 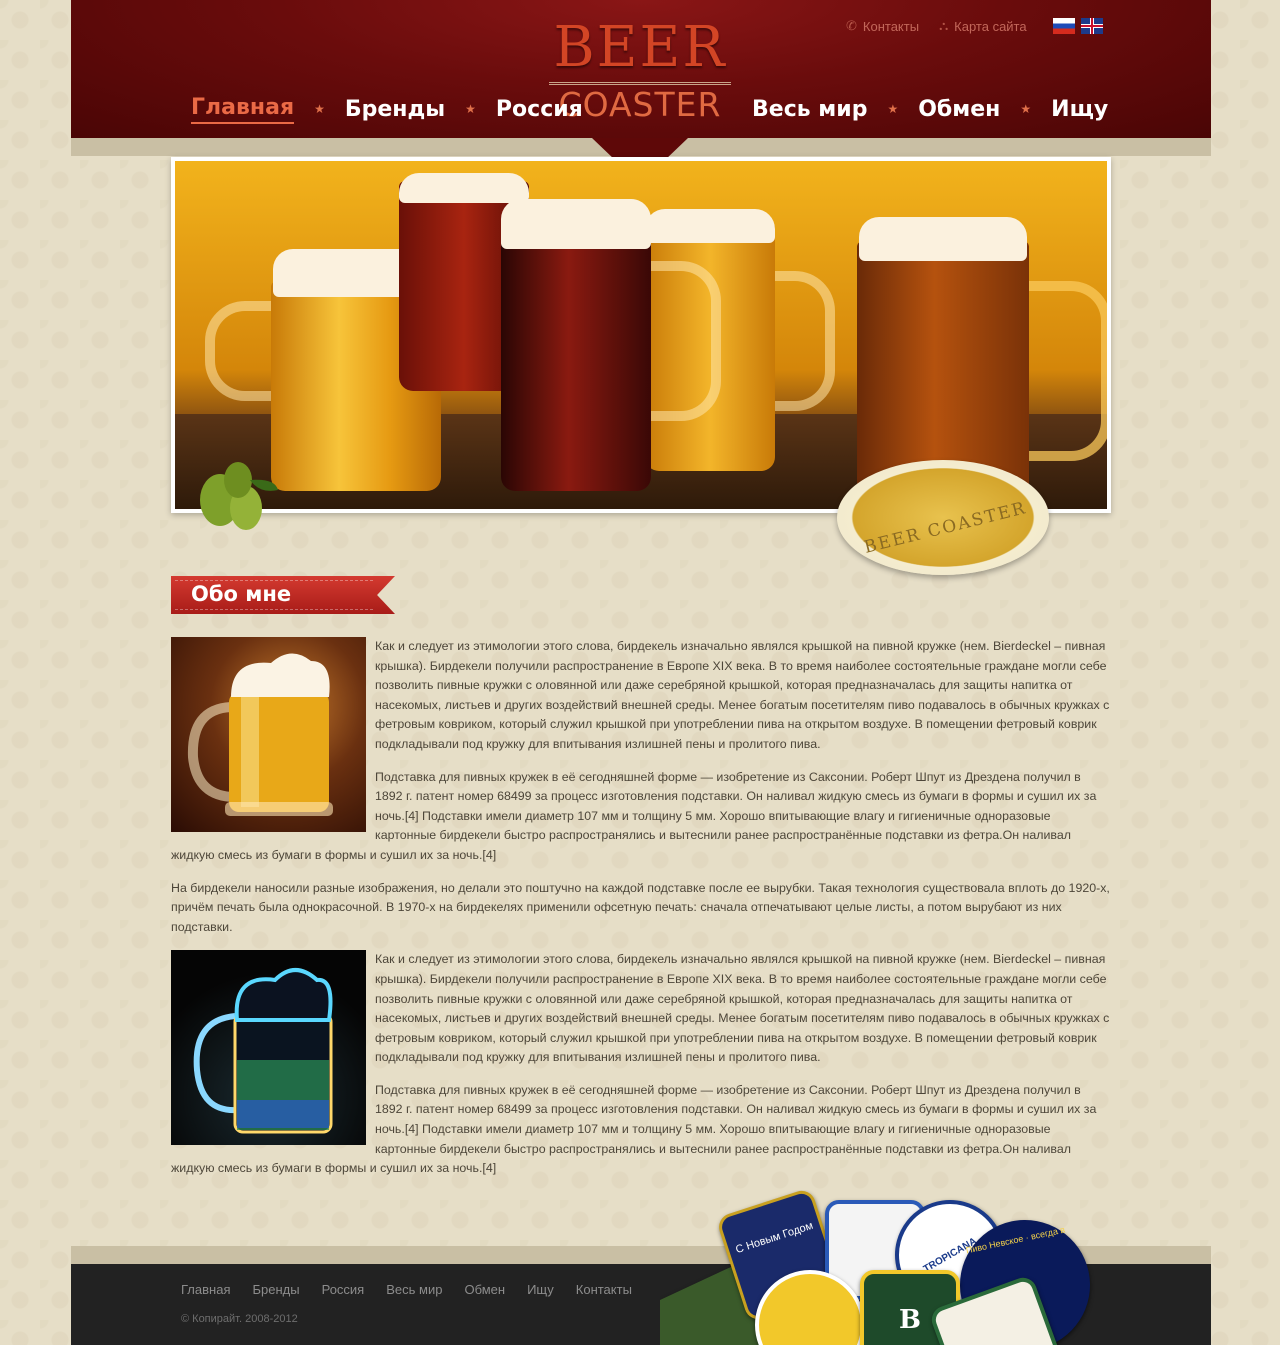 What do you see at coordinates (539, 109) in the screenshot?
I see `nav-item-russia: Россия` at bounding box center [539, 109].